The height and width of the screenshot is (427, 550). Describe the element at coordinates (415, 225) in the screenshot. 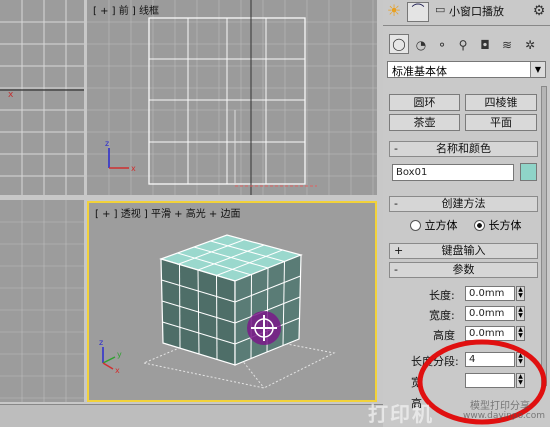

I see `radio-cube-dot` at that location.